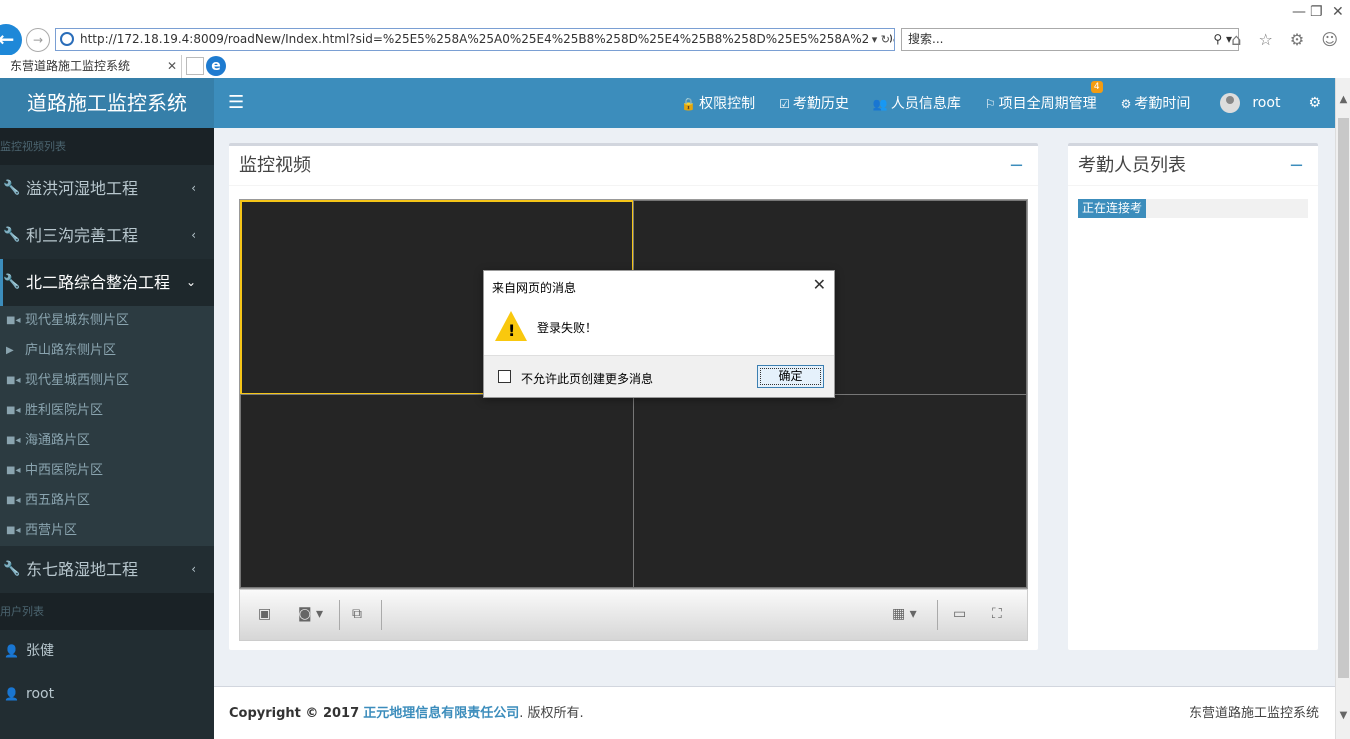 The height and width of the screenshot is (739, 1350). Describe the element at coordinates (1193, 396) in the screenshot. I see `attendance-panel: 考勤人员列表 − 正在连接考` at that location.